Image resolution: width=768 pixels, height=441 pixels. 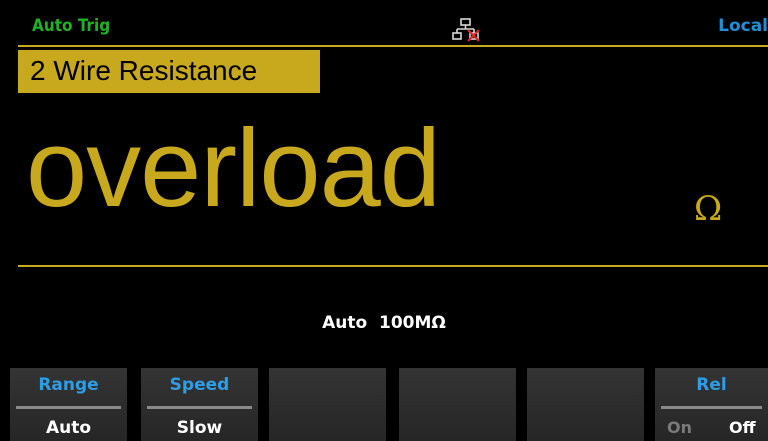 What do you see at coordinates (144, 70) in the screenshot?
I see `measurement-mode-label: 2 Wire Resistance` at bounding box center [144, 70].